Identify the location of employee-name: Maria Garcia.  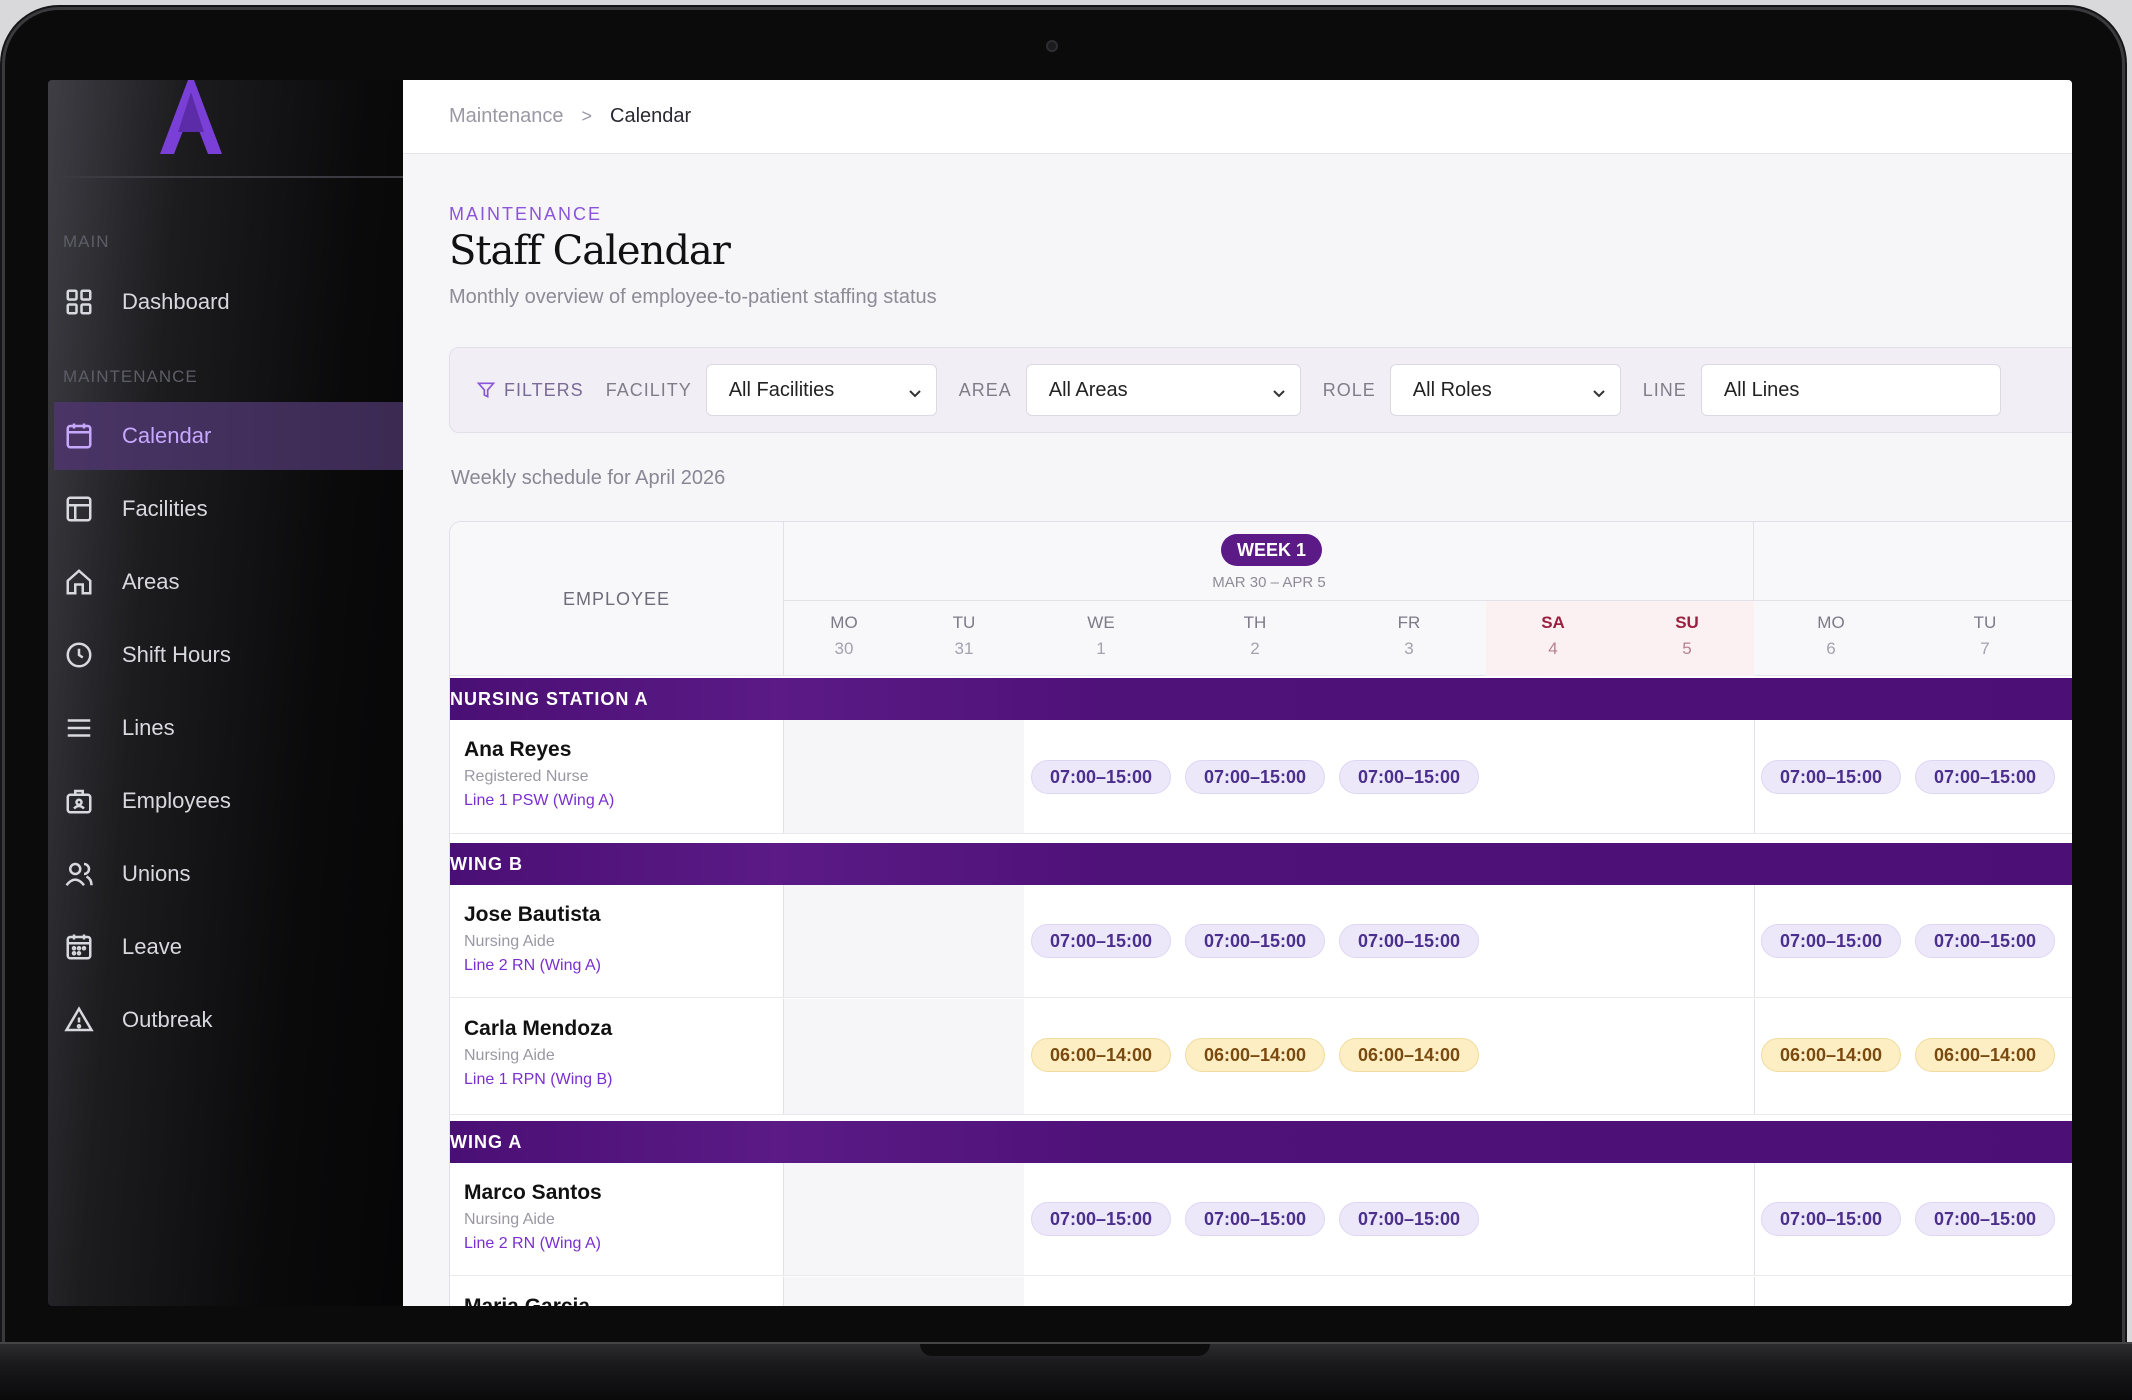
(623, 1300).